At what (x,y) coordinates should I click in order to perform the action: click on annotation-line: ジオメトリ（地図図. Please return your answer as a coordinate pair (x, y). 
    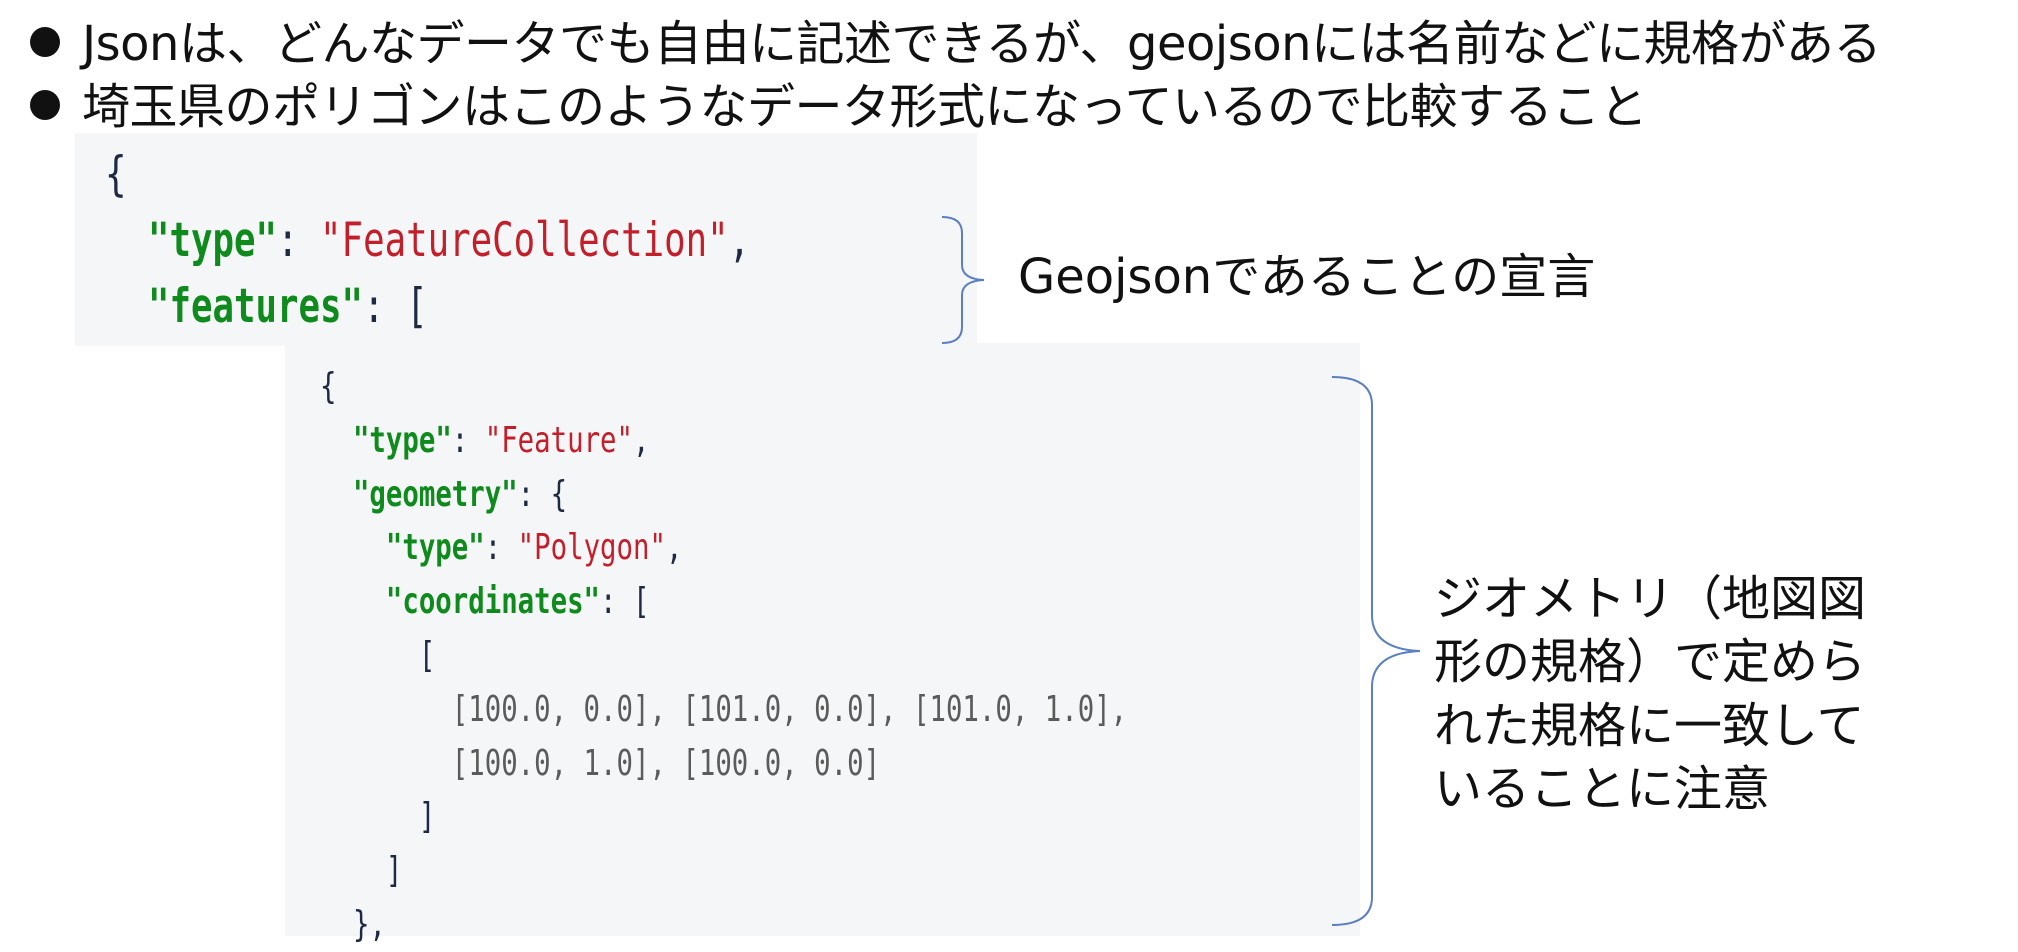
    Looking at the image, I should click on (1650, 599).